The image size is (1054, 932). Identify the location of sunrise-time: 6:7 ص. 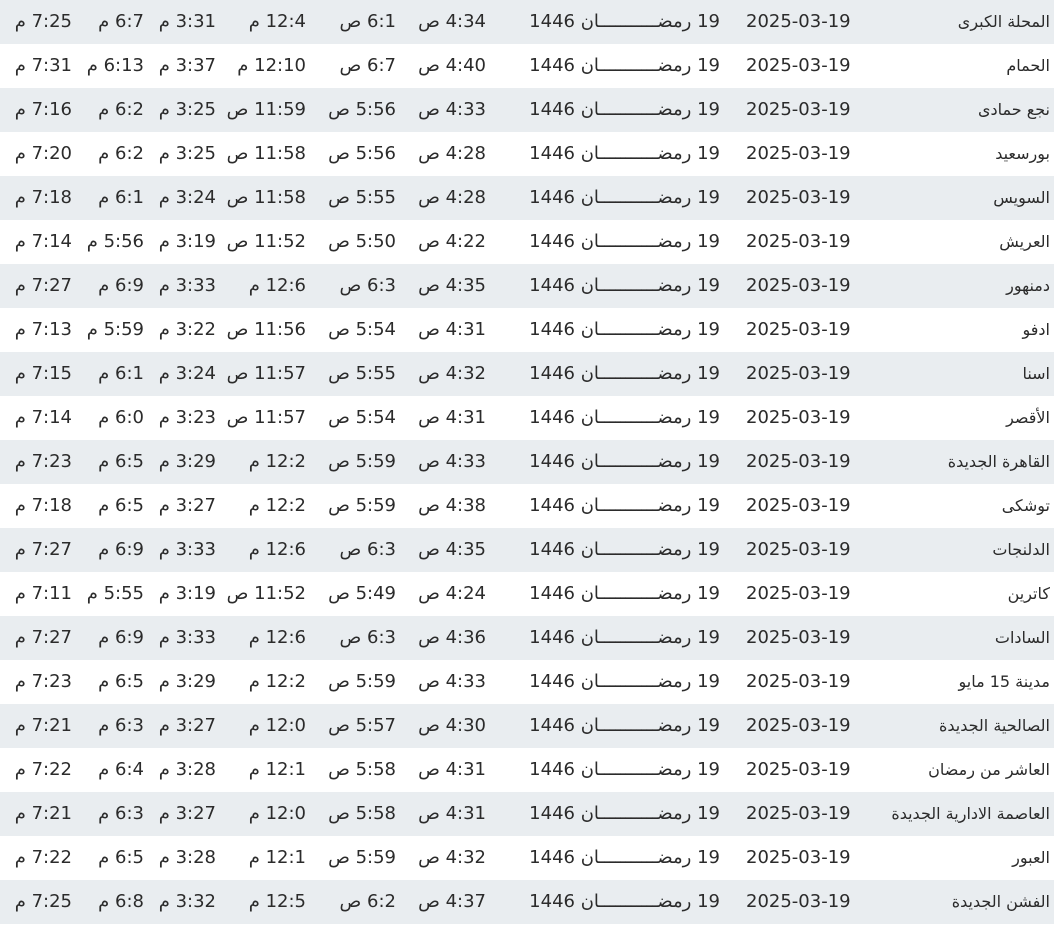
(367, 65).